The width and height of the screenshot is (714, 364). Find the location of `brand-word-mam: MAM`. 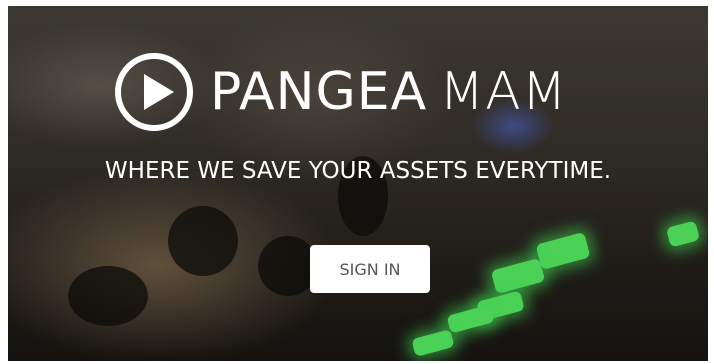

brand-word-mam: MAM is located at coordinates (503, 92).